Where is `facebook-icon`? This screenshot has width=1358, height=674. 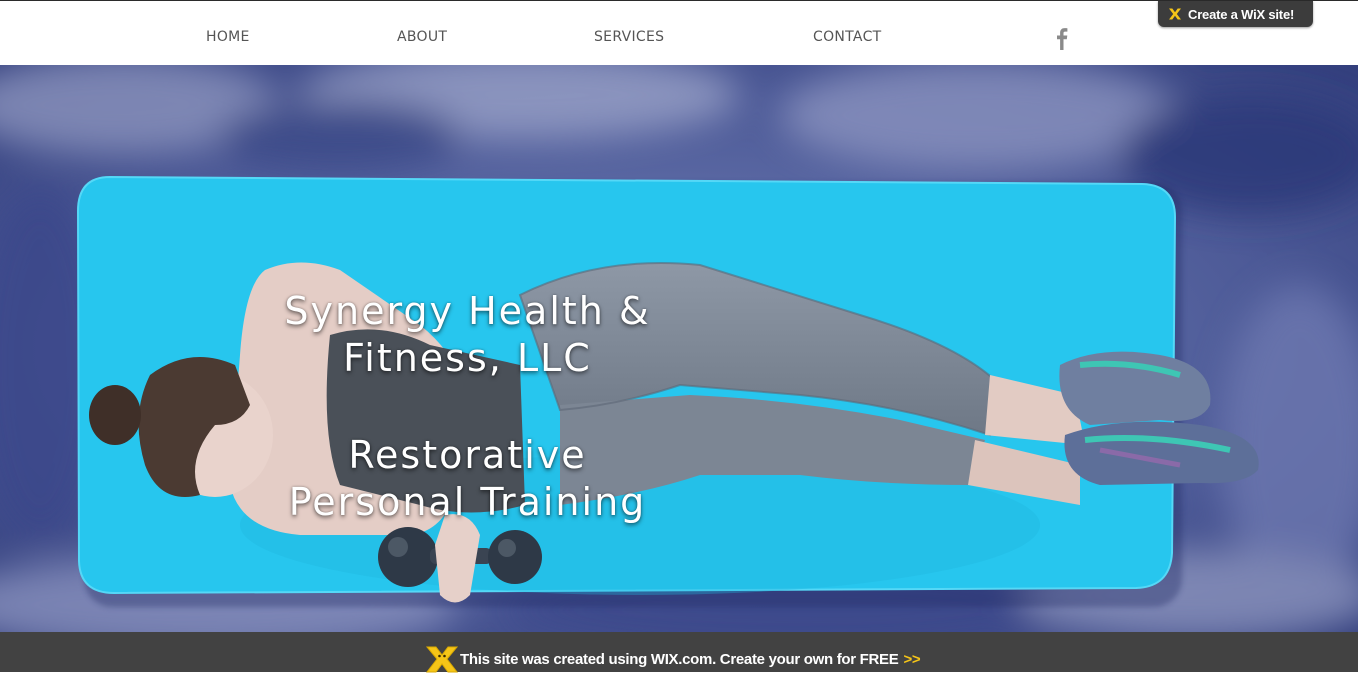 facebook-icon is located at coordinates (1062, 38).